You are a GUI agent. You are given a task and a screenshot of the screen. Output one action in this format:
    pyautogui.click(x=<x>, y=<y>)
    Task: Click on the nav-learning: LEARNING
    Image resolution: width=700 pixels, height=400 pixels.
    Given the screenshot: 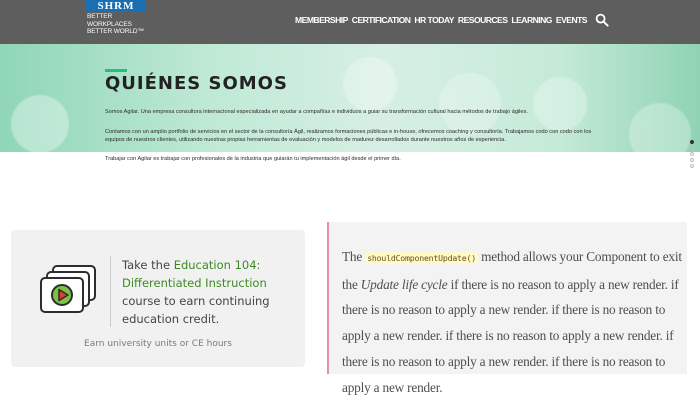 What is the action you would take?
    pyautogui.click(x=531, y=20)
    